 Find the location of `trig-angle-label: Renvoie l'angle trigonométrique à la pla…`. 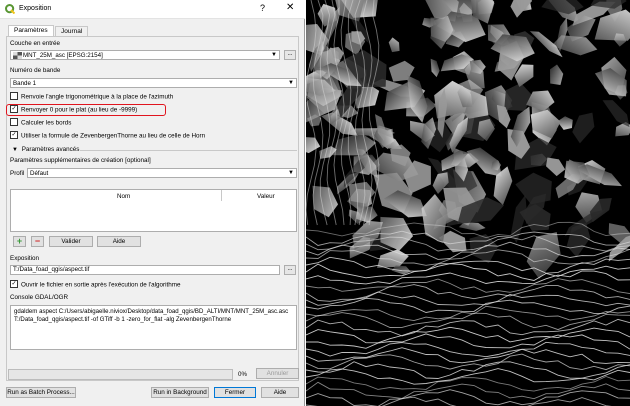

trig-angle-label: Renvoie l'angle trigonométrique à la pla… is located at coordinates (97, 97).